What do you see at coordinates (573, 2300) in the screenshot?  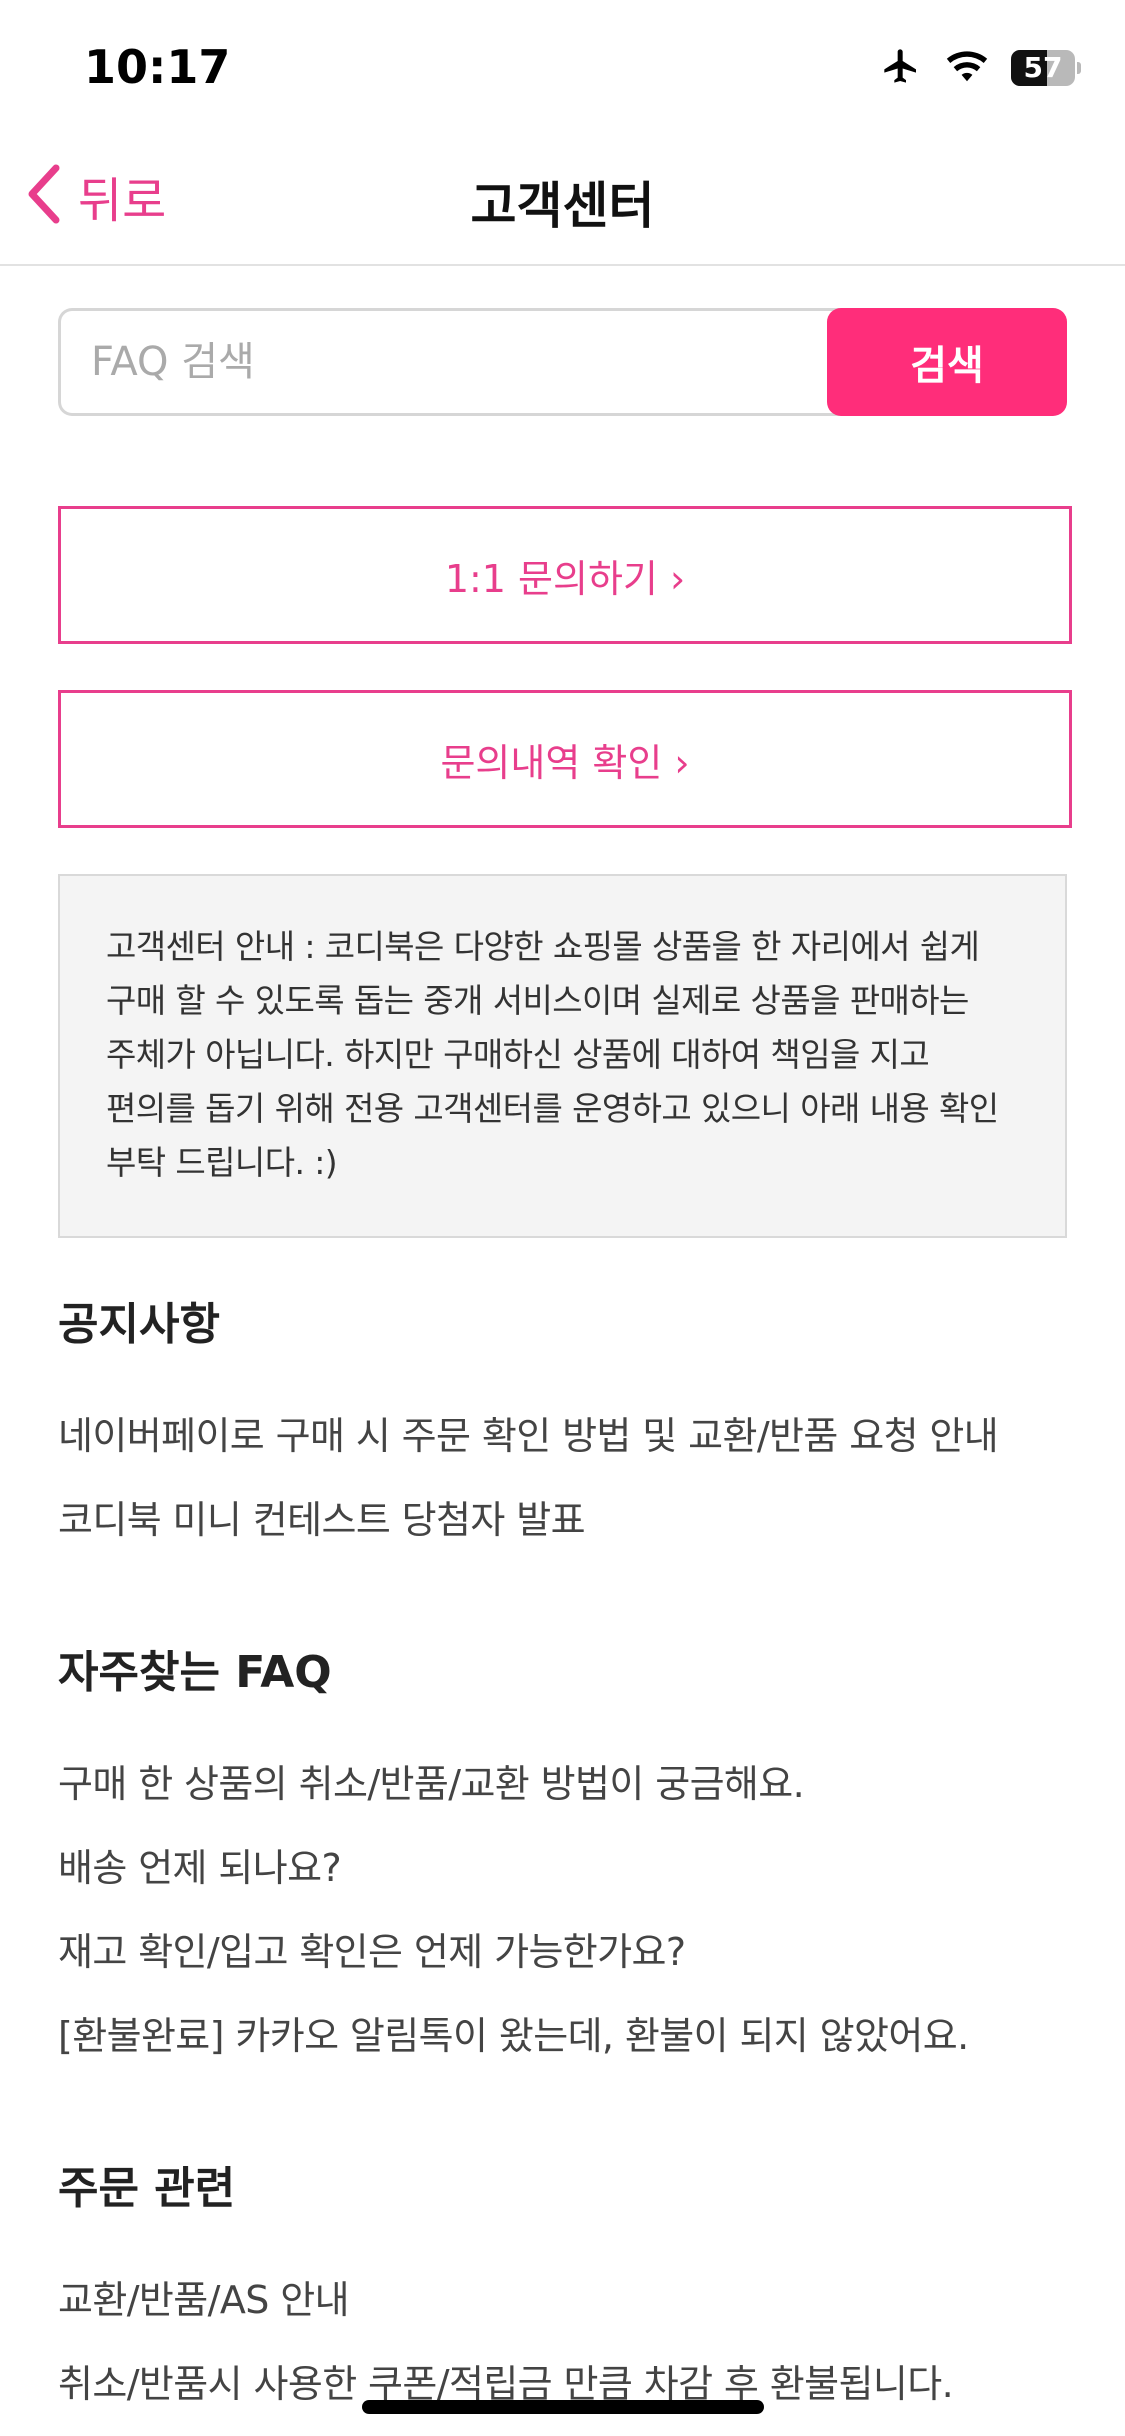 I see `list-item: 교환/반품/AS 안내` at bounding box center [573, 2300].